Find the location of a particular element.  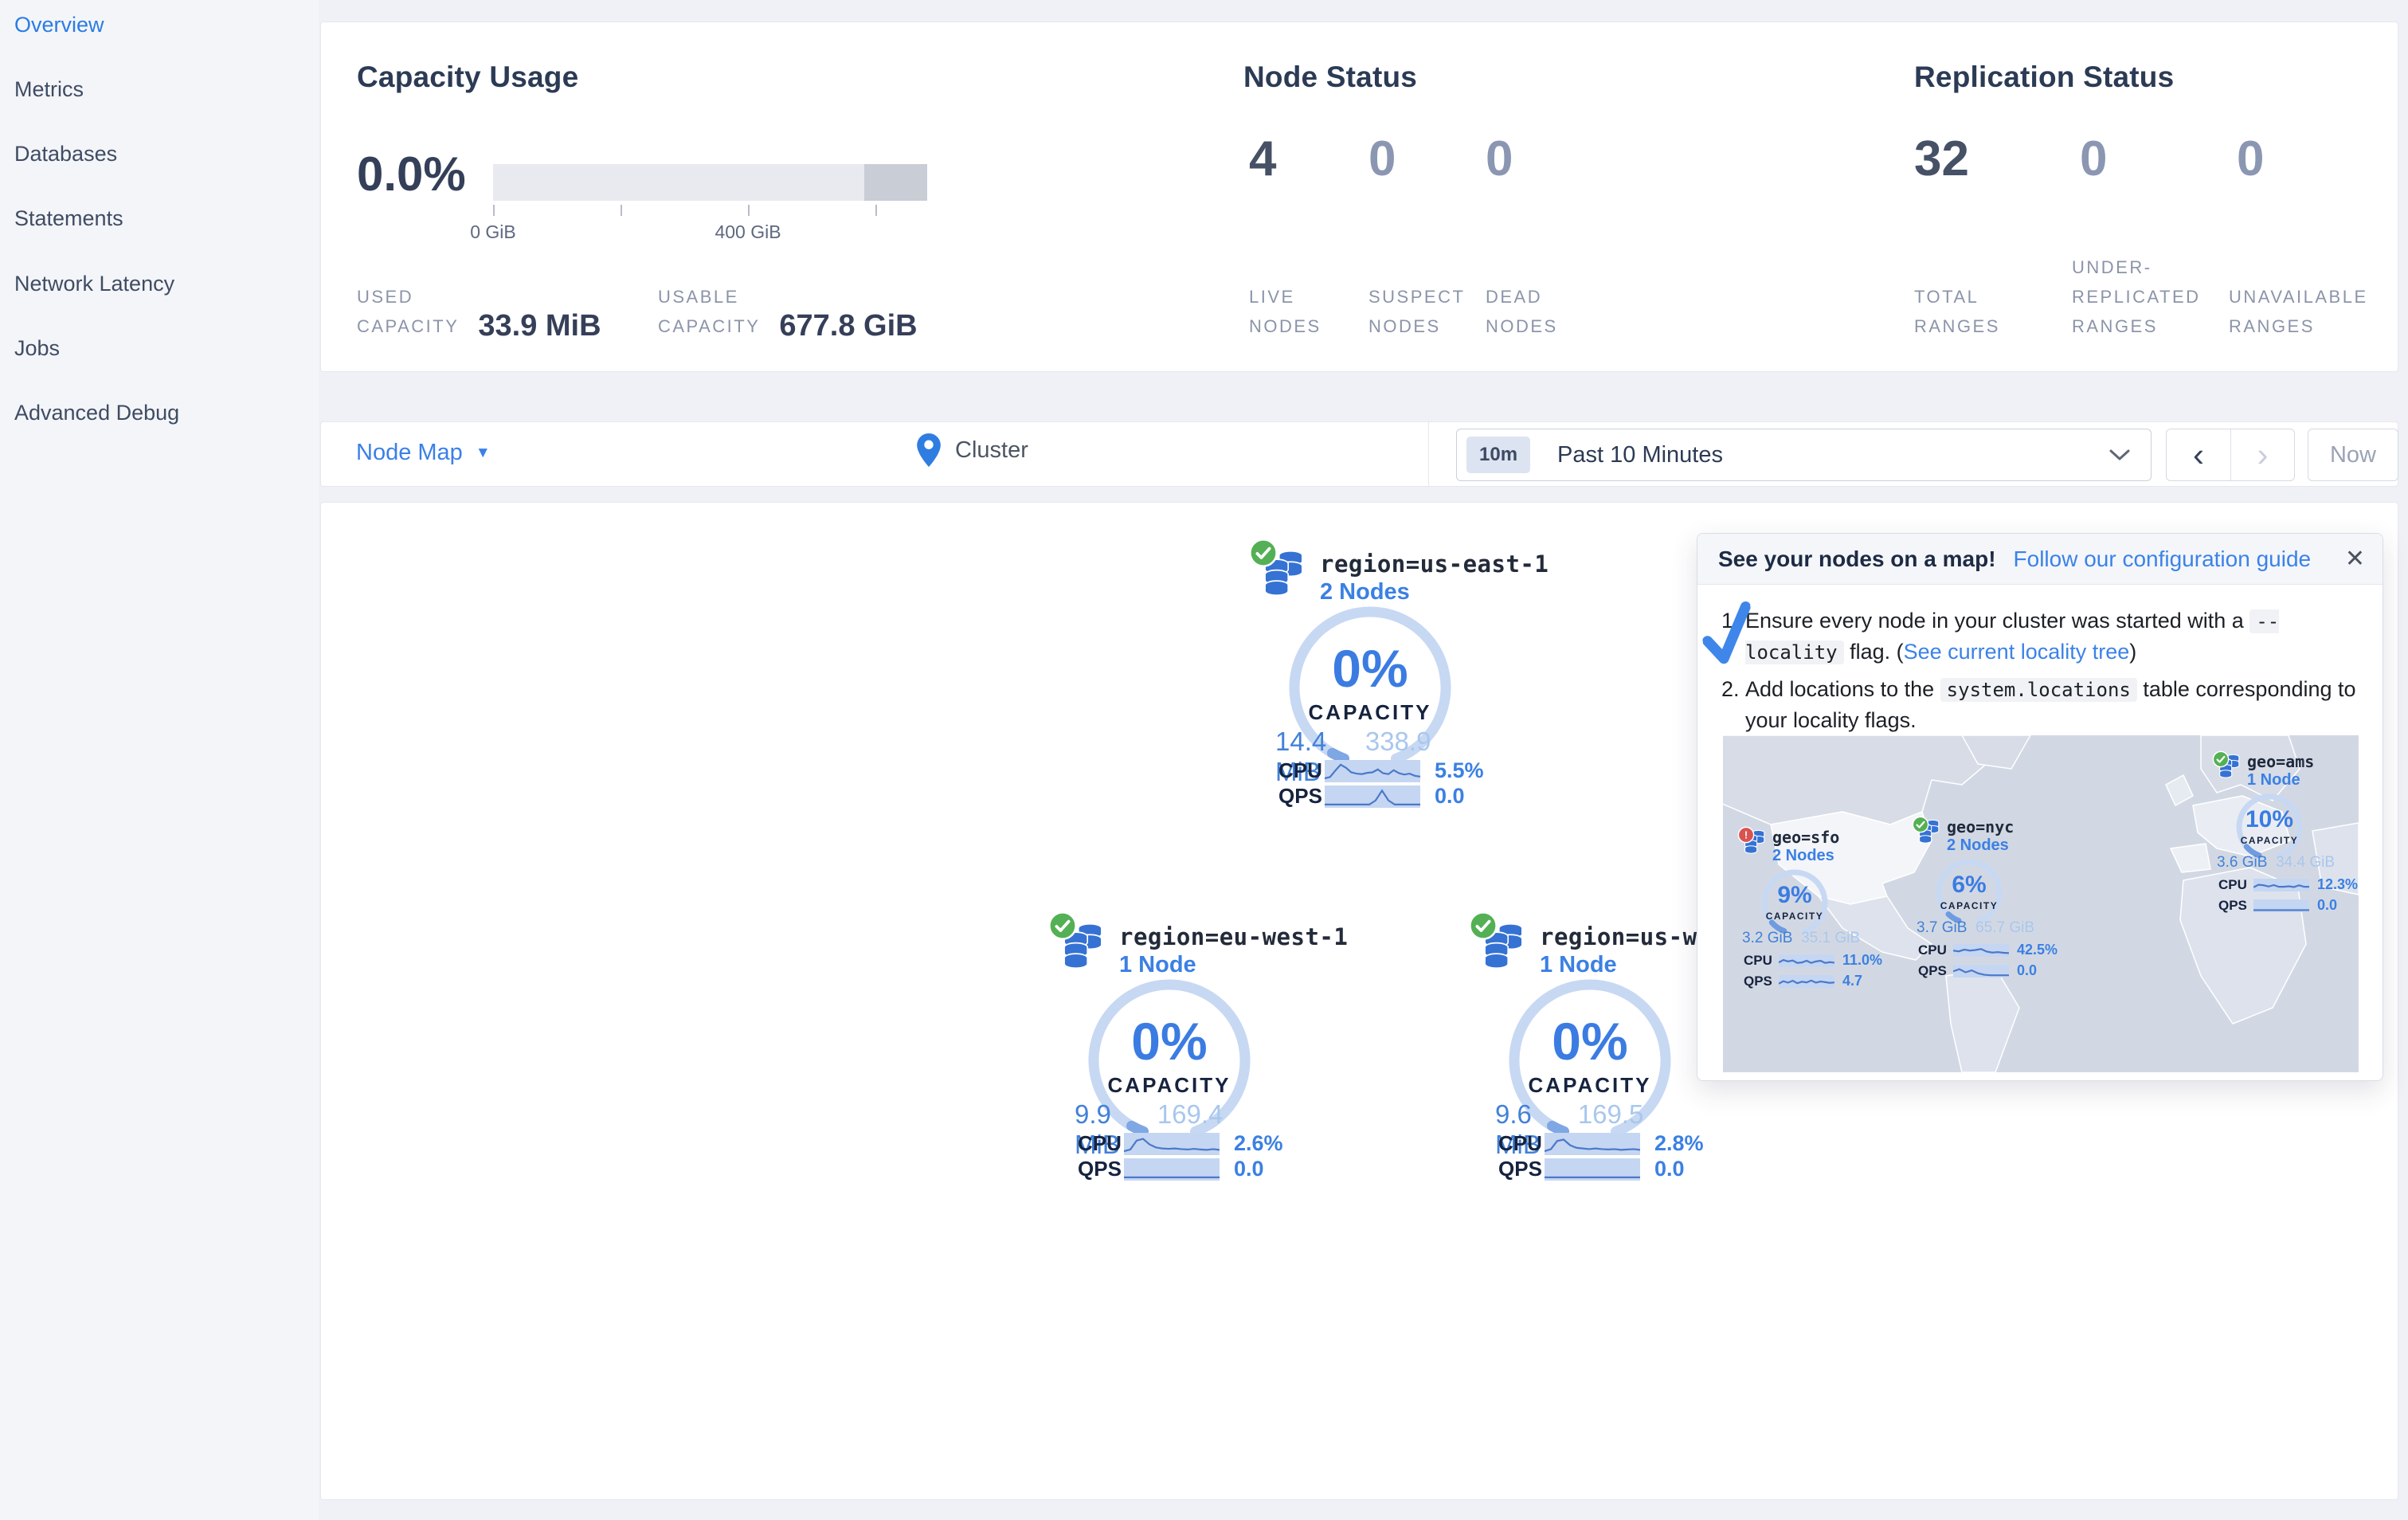

view-mode-label: Node Map is located at coordinates (409, 452).